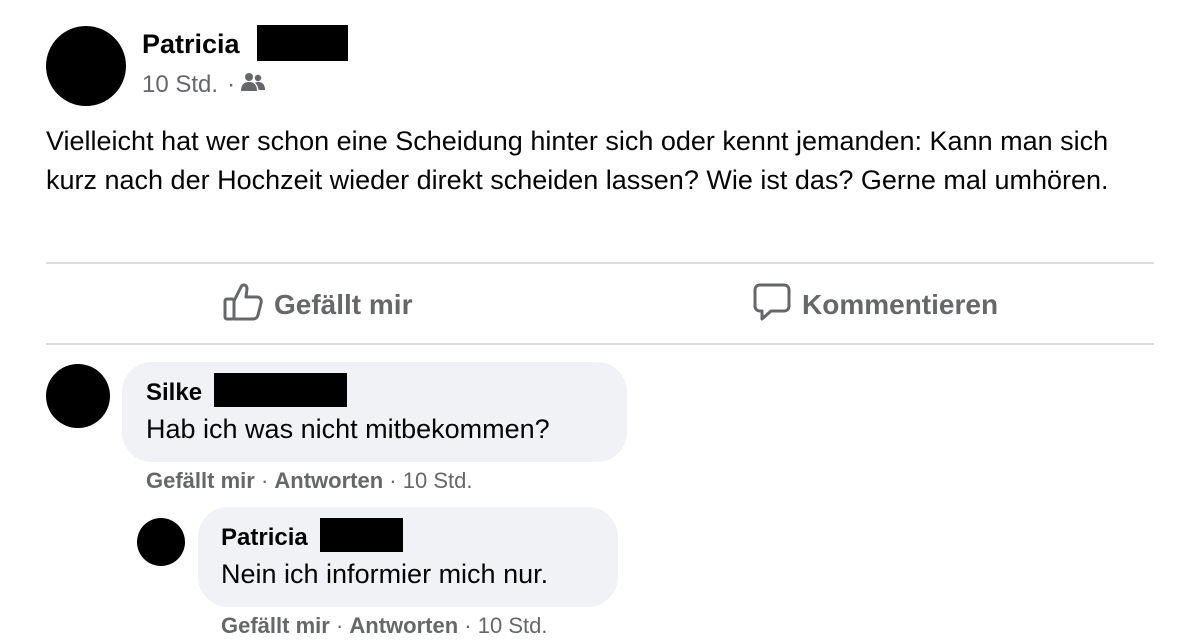  Describe the element at coordinates (348, 429) in the screenshot. I see `comment-text: Hab ich was nicht mitbekommen?` at that location.